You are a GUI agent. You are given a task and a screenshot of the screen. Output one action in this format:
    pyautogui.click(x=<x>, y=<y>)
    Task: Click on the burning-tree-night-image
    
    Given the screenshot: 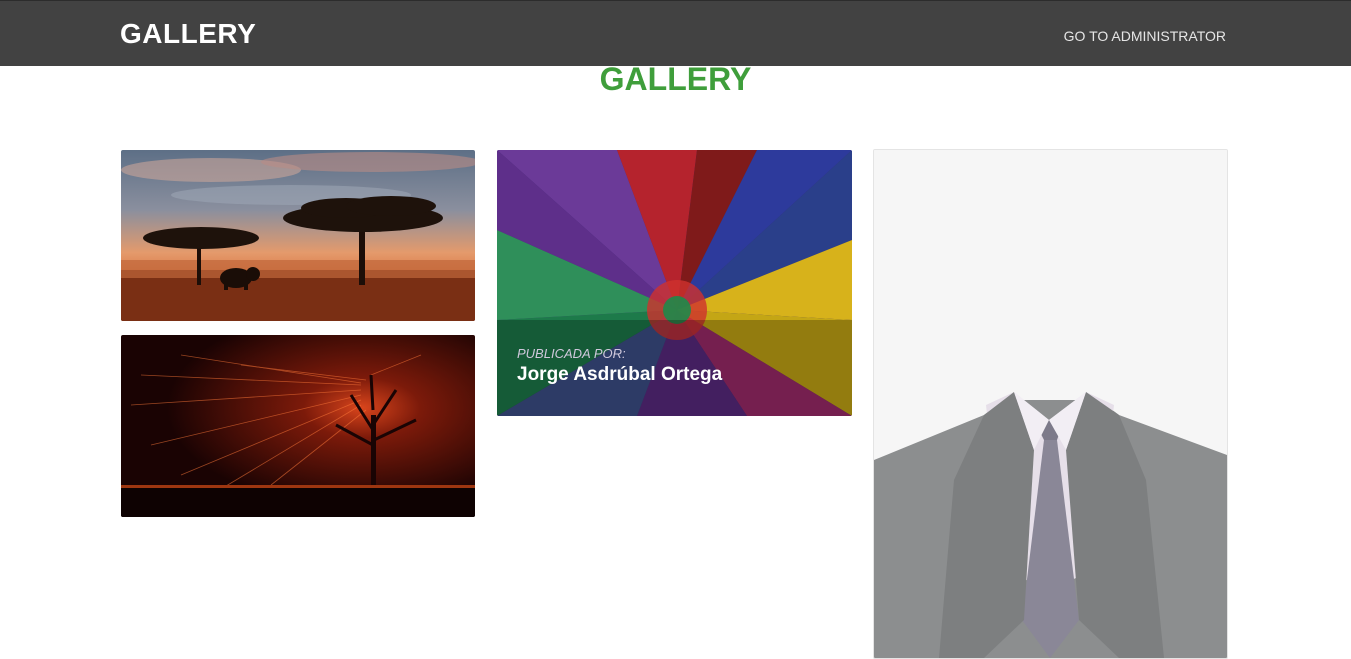 What is the action you would take?
    pyautogui.click(x=298, y=426)
    